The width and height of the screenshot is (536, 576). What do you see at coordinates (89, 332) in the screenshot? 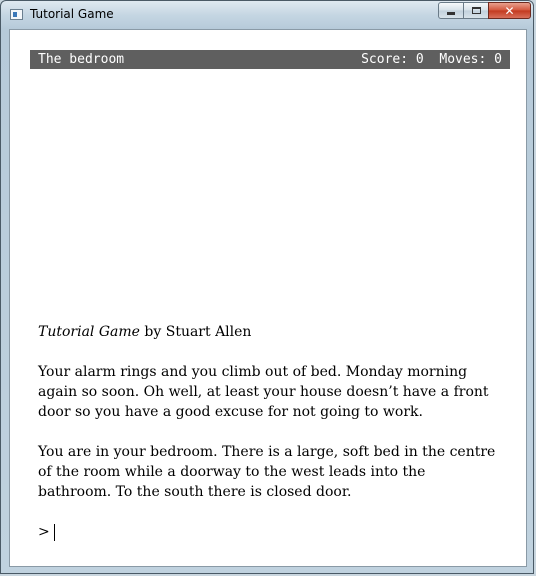
I see `game-title: Tutorial Game` at bounding box center [89, 332].